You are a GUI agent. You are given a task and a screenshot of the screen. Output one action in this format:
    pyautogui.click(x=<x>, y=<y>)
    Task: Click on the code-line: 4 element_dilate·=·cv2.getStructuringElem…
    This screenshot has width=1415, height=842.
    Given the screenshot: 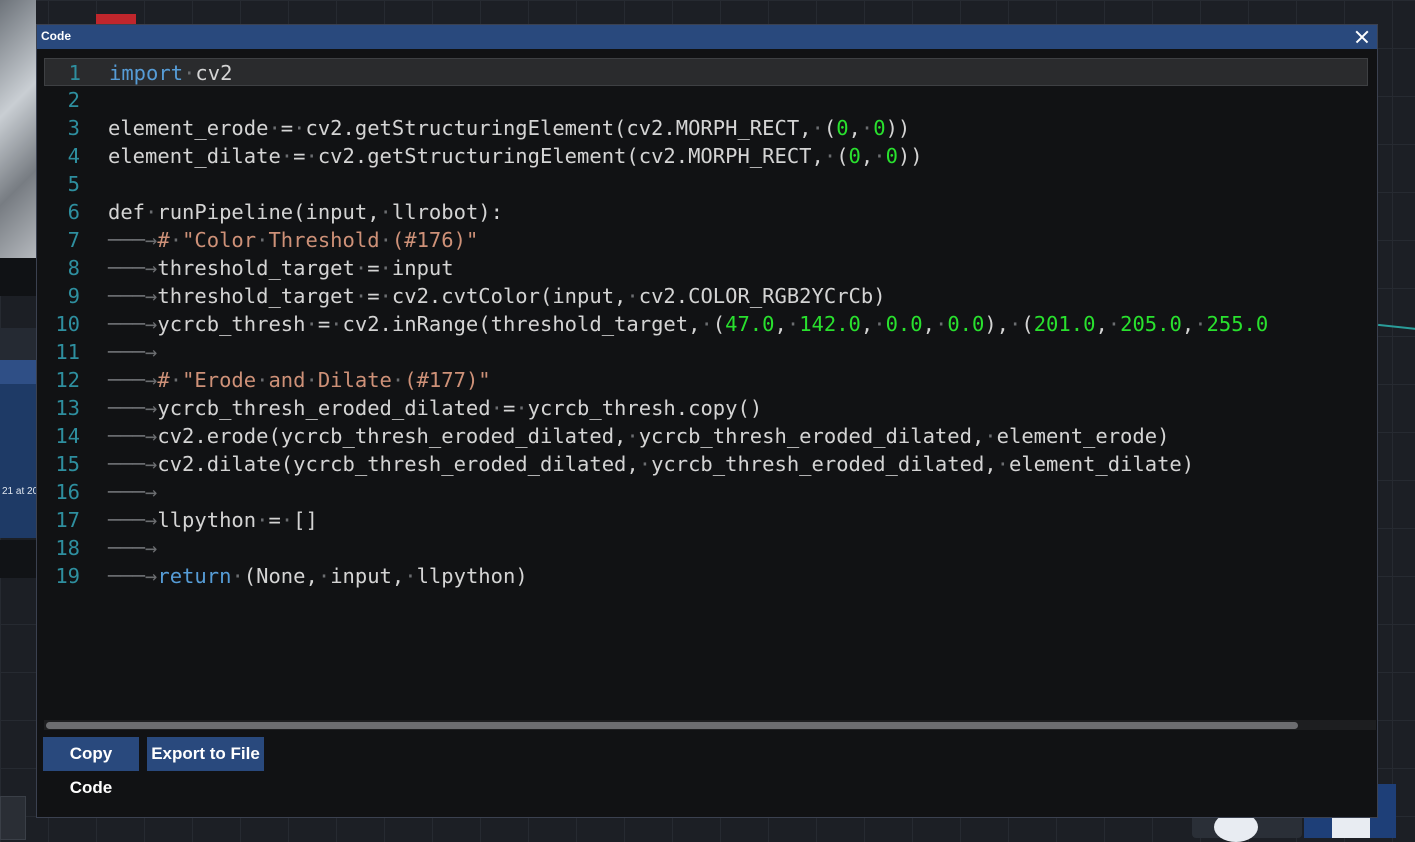 What is the action you would take?
    pyautogui.click(x=710, y=156)
    